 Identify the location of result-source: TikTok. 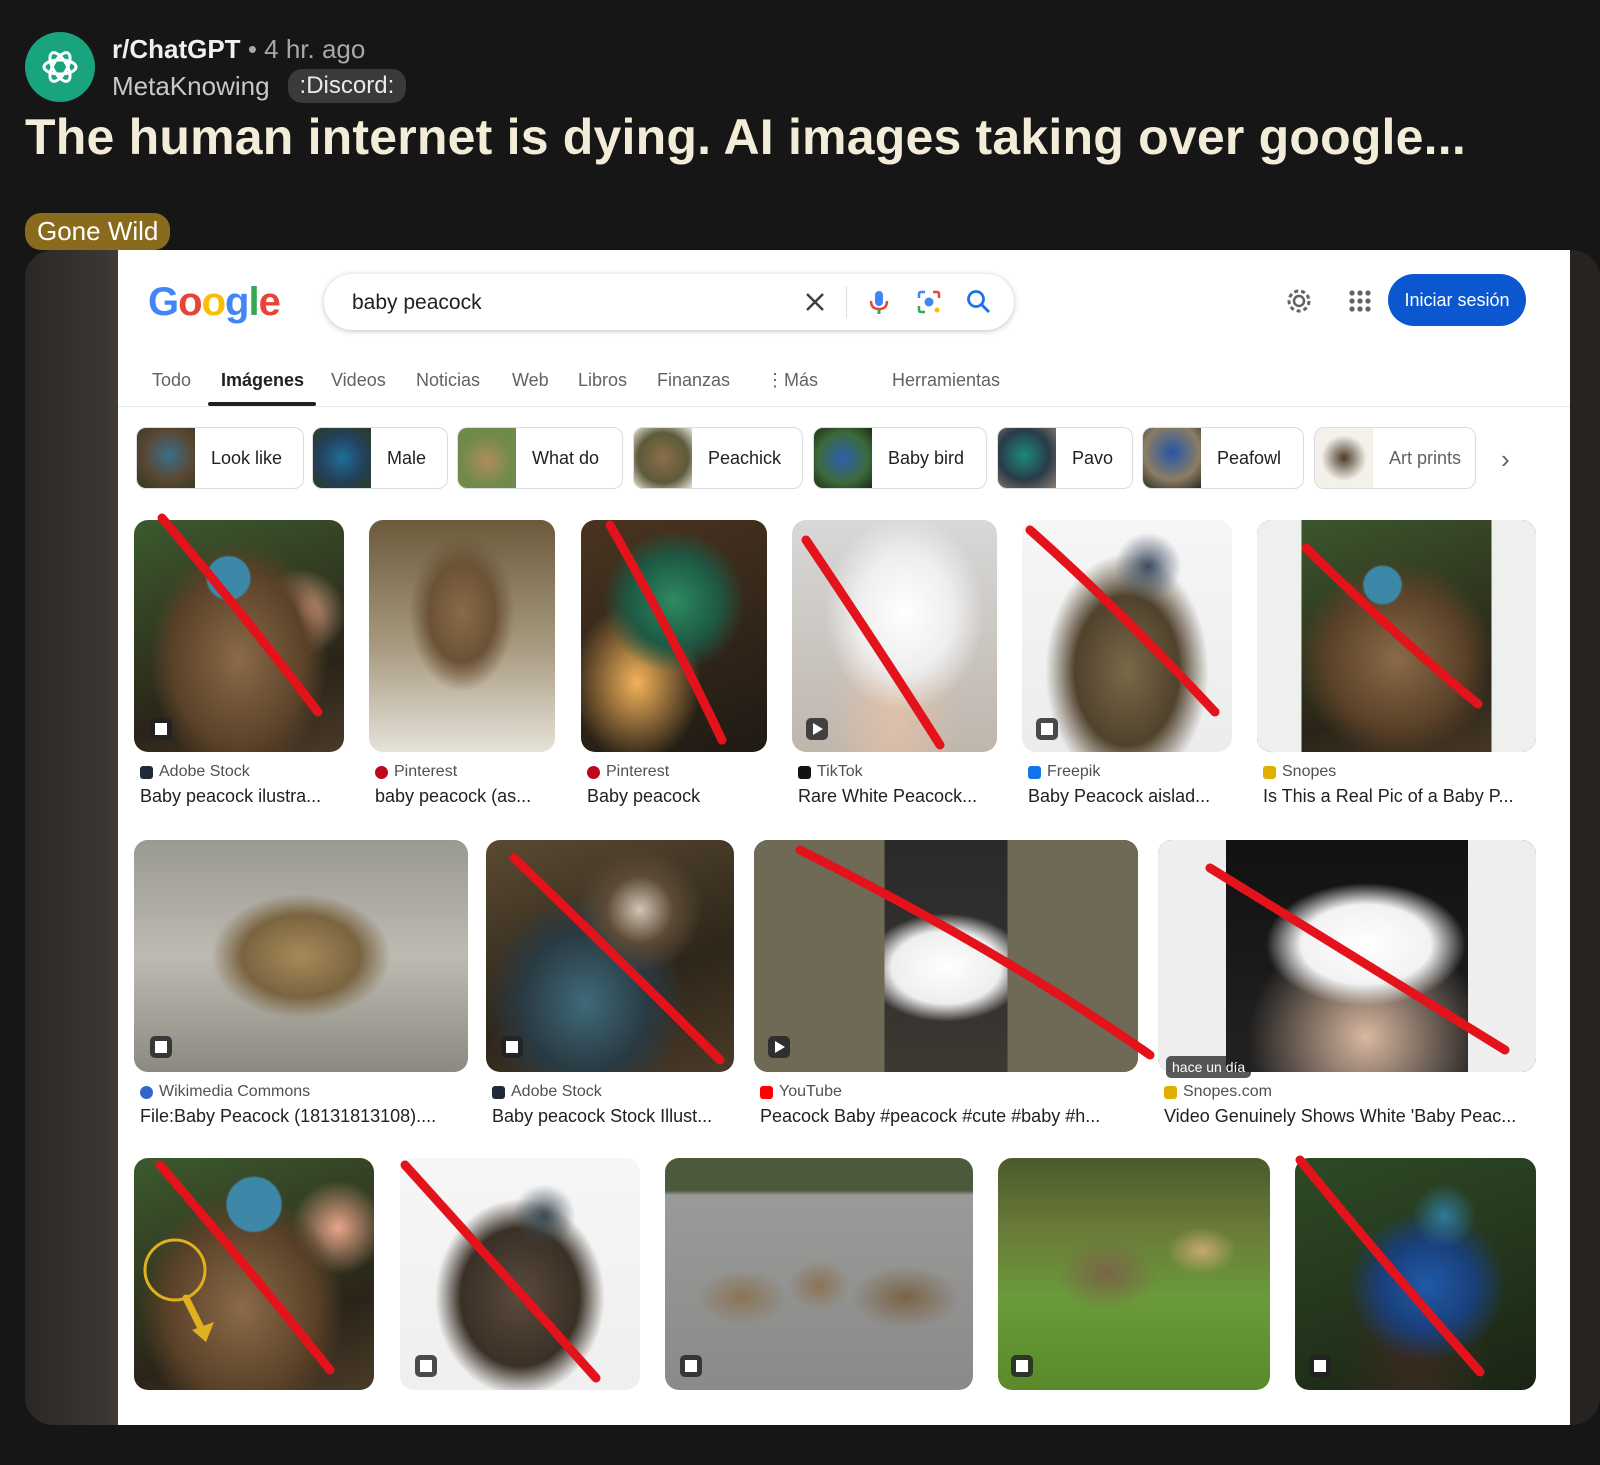
(830, 772).